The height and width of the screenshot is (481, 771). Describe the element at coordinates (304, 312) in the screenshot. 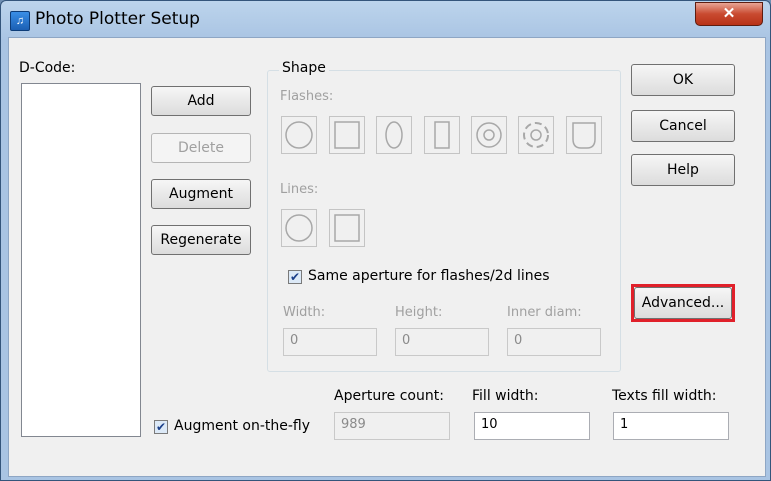

I see `width-label: Width:` at that location.